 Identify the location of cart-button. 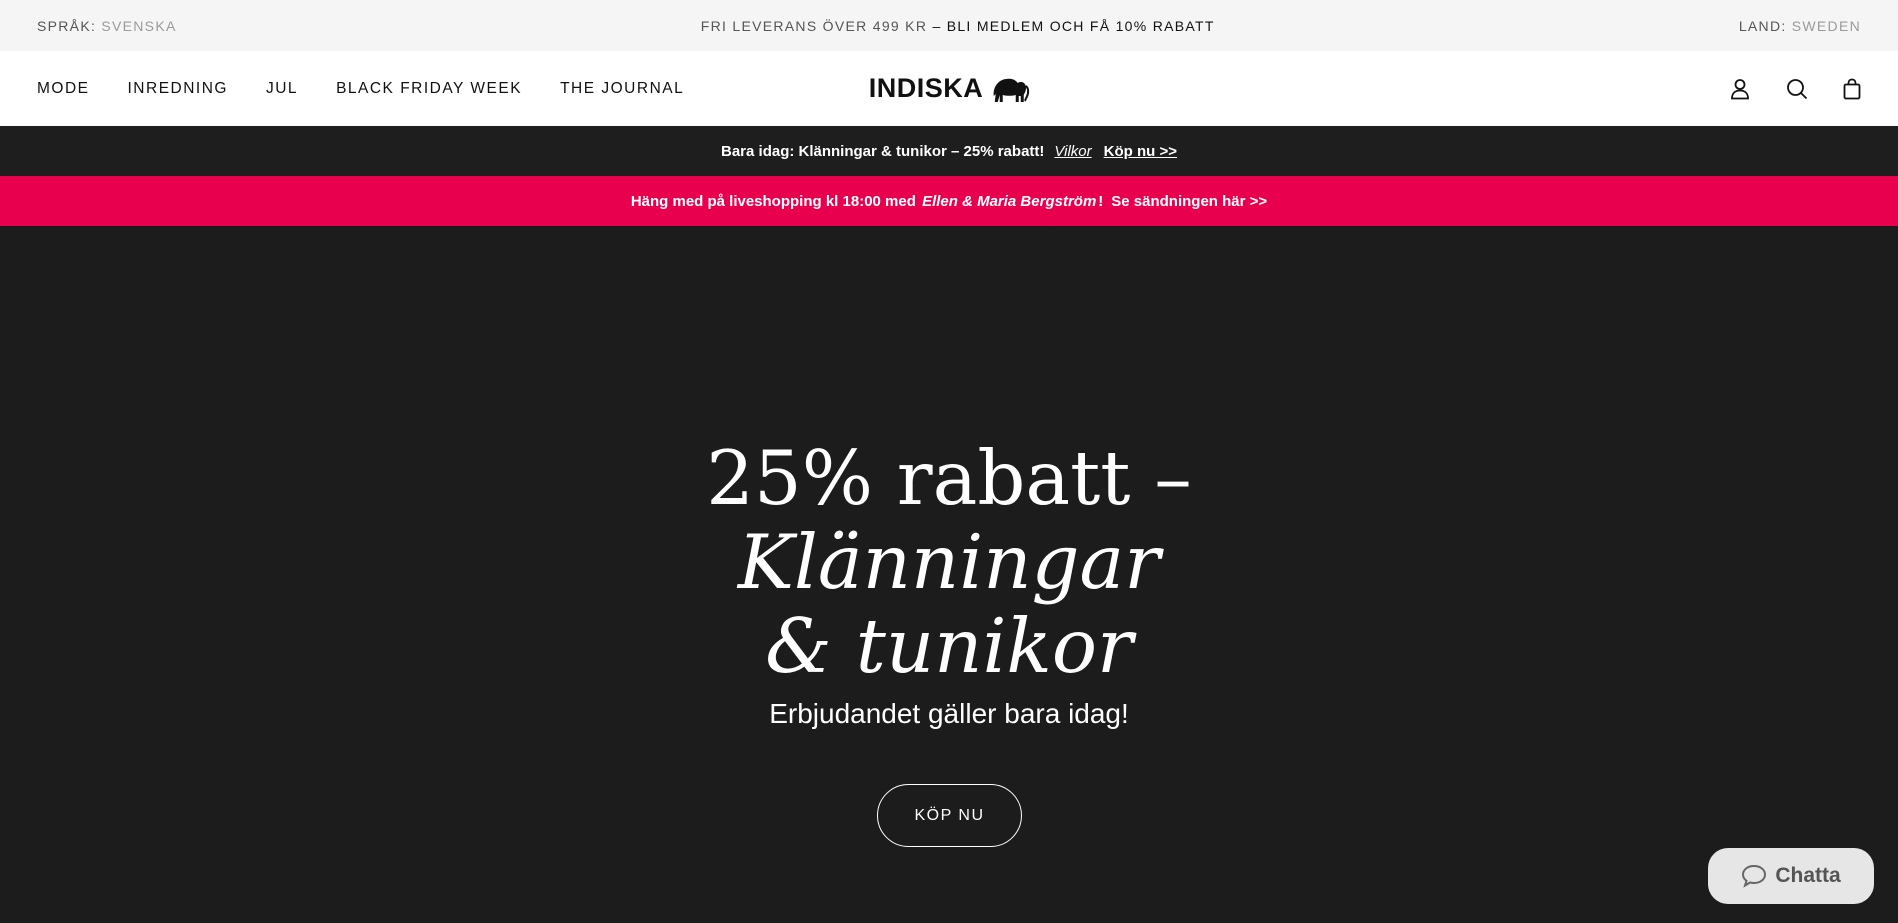
(1843, 89).